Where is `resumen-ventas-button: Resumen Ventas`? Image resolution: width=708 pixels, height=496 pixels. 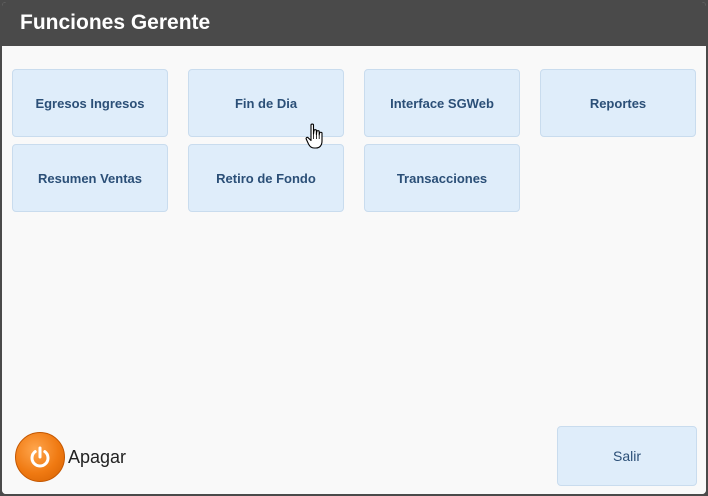 resumen-ventas-button: Resumen Ventas is located at coordinates (90, 178).